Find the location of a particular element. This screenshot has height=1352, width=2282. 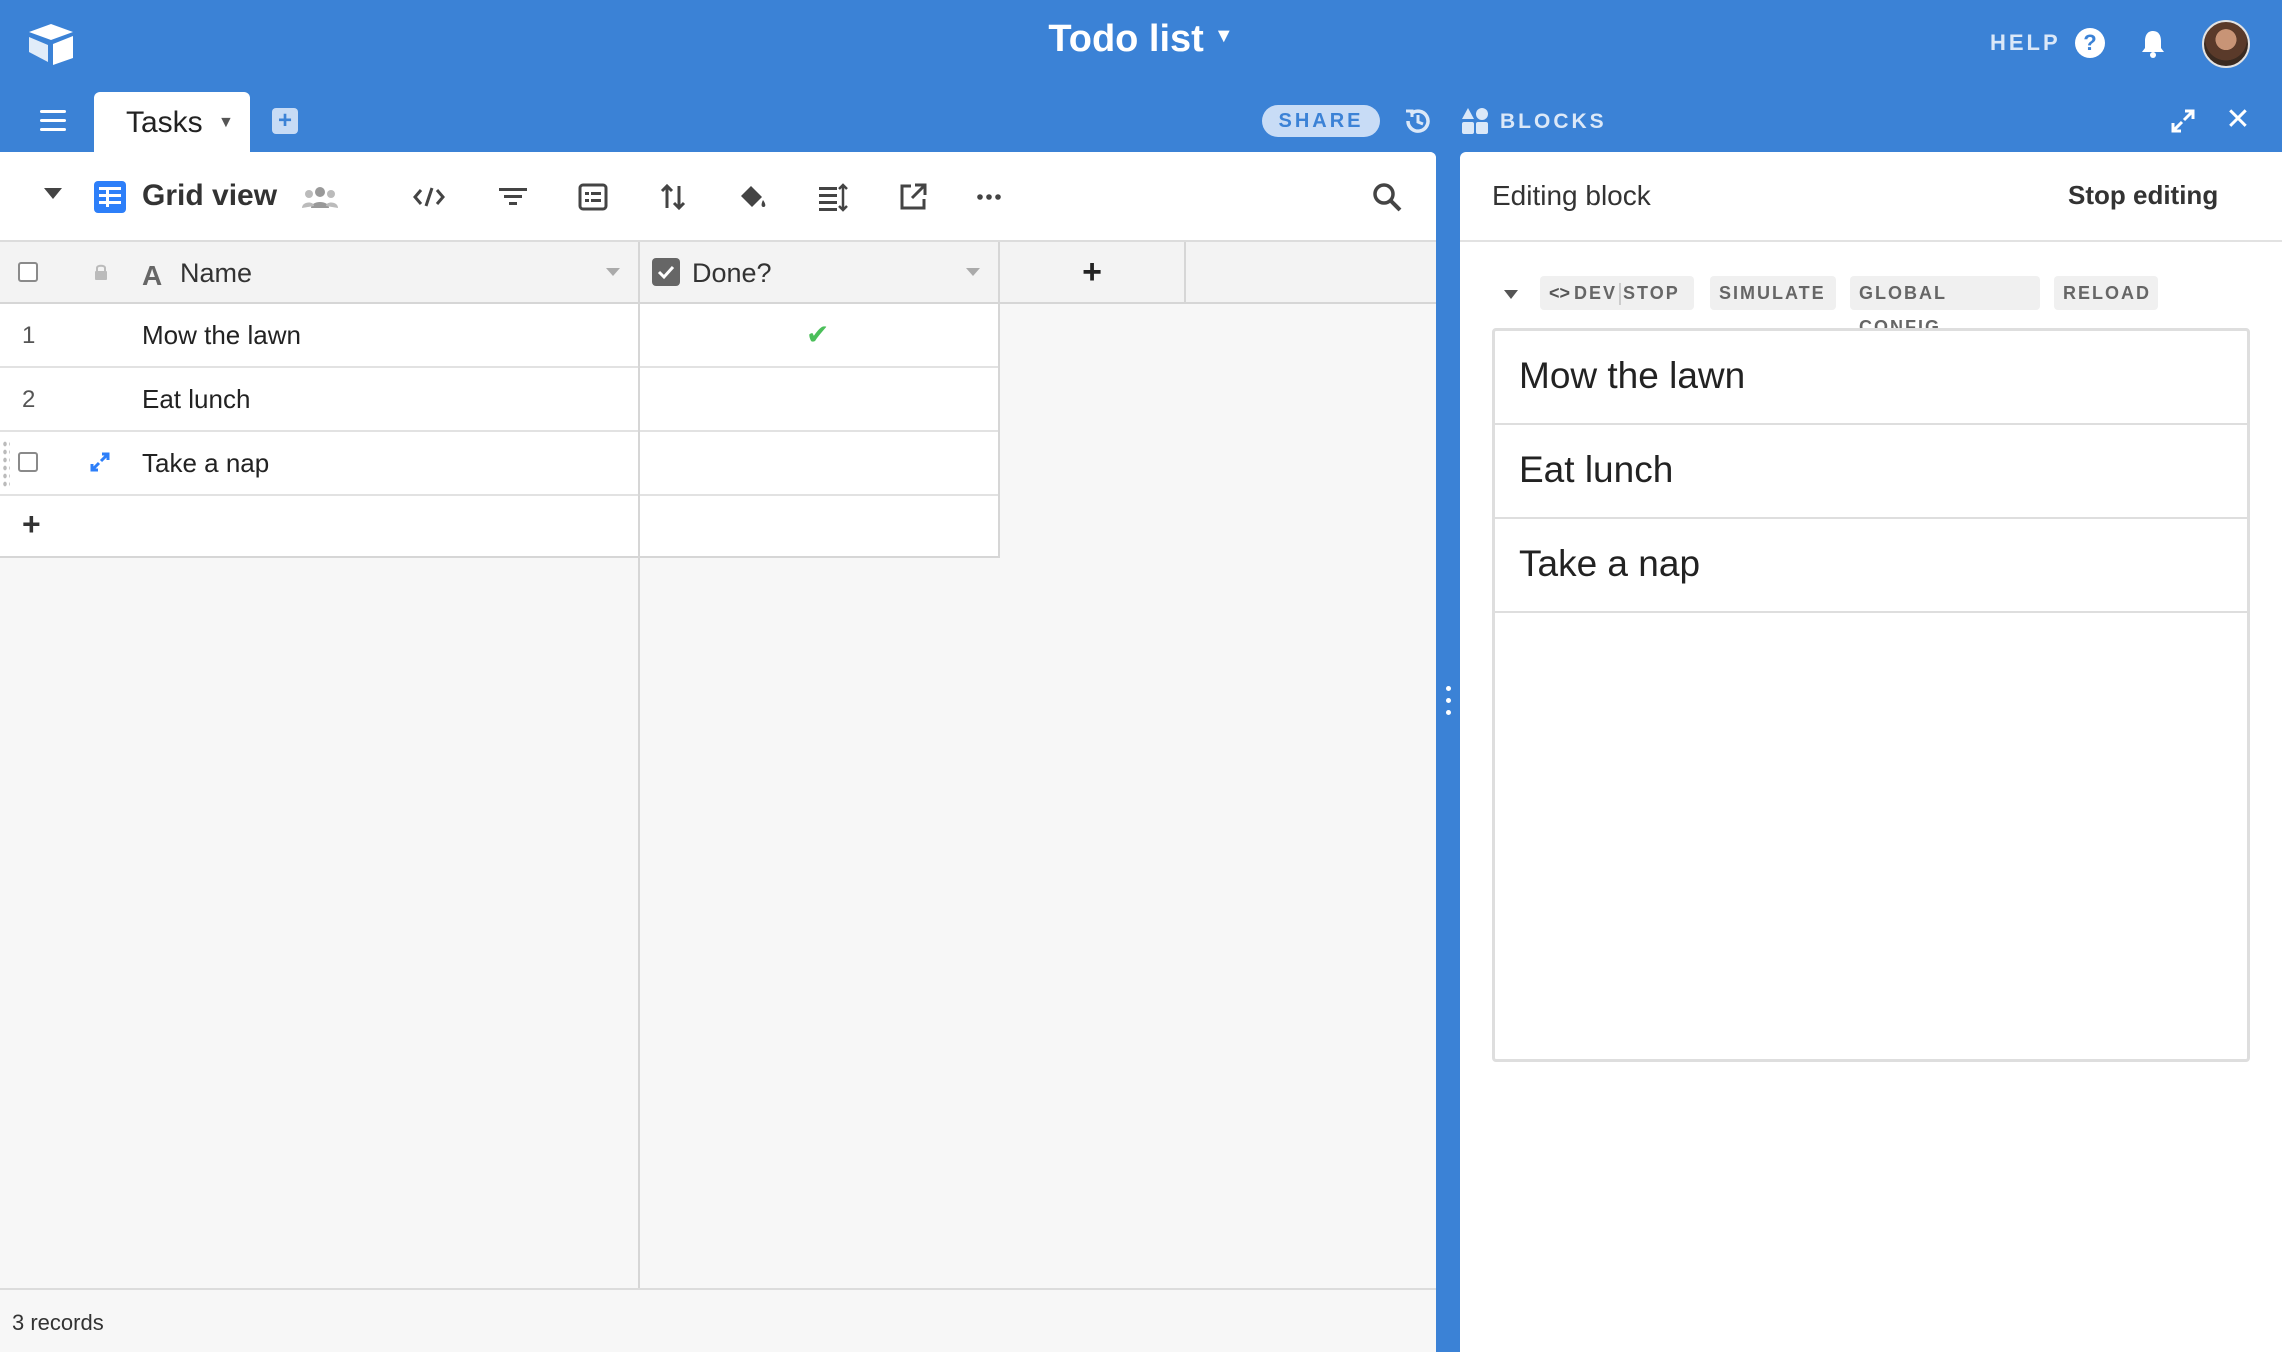

cell-name: Mow the lawn is located at coordinates (221, 335).